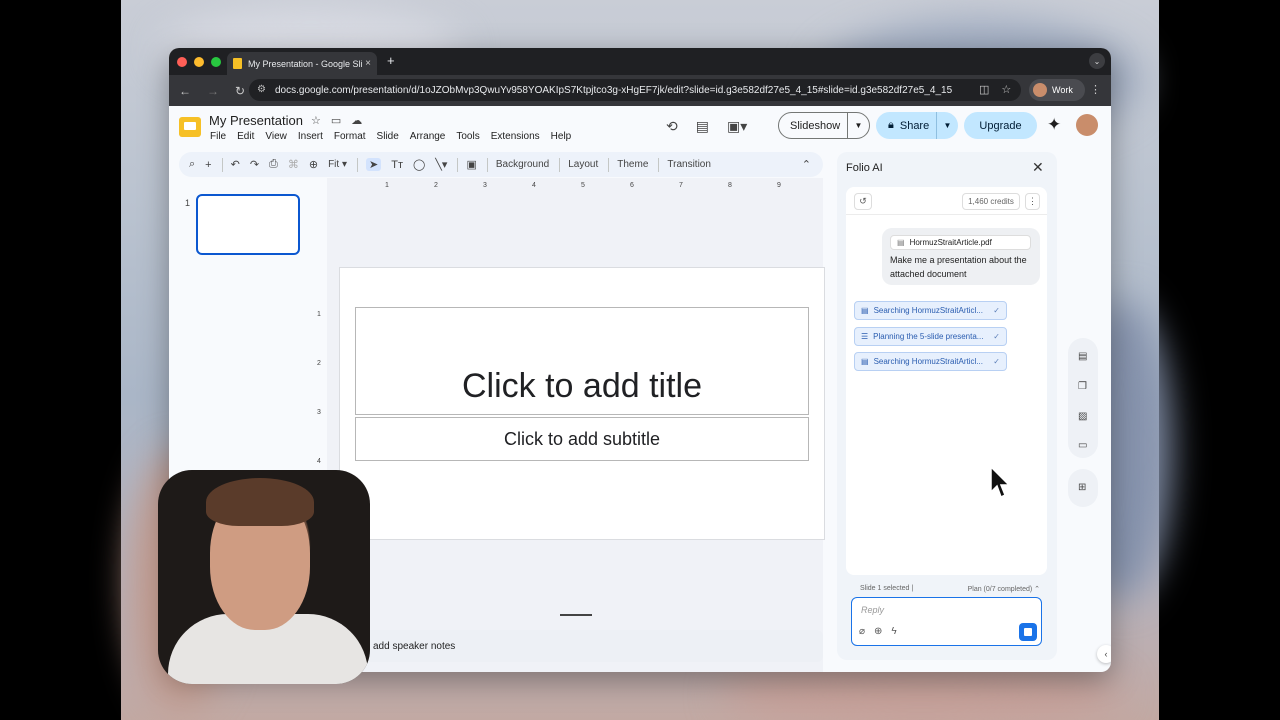 The height and width of the screenshot is (720, 1280). Describe the element at coordinates (582, 439) in the screenshot. I see `subtitle-placeholder: Click to add subtitle` at that location.